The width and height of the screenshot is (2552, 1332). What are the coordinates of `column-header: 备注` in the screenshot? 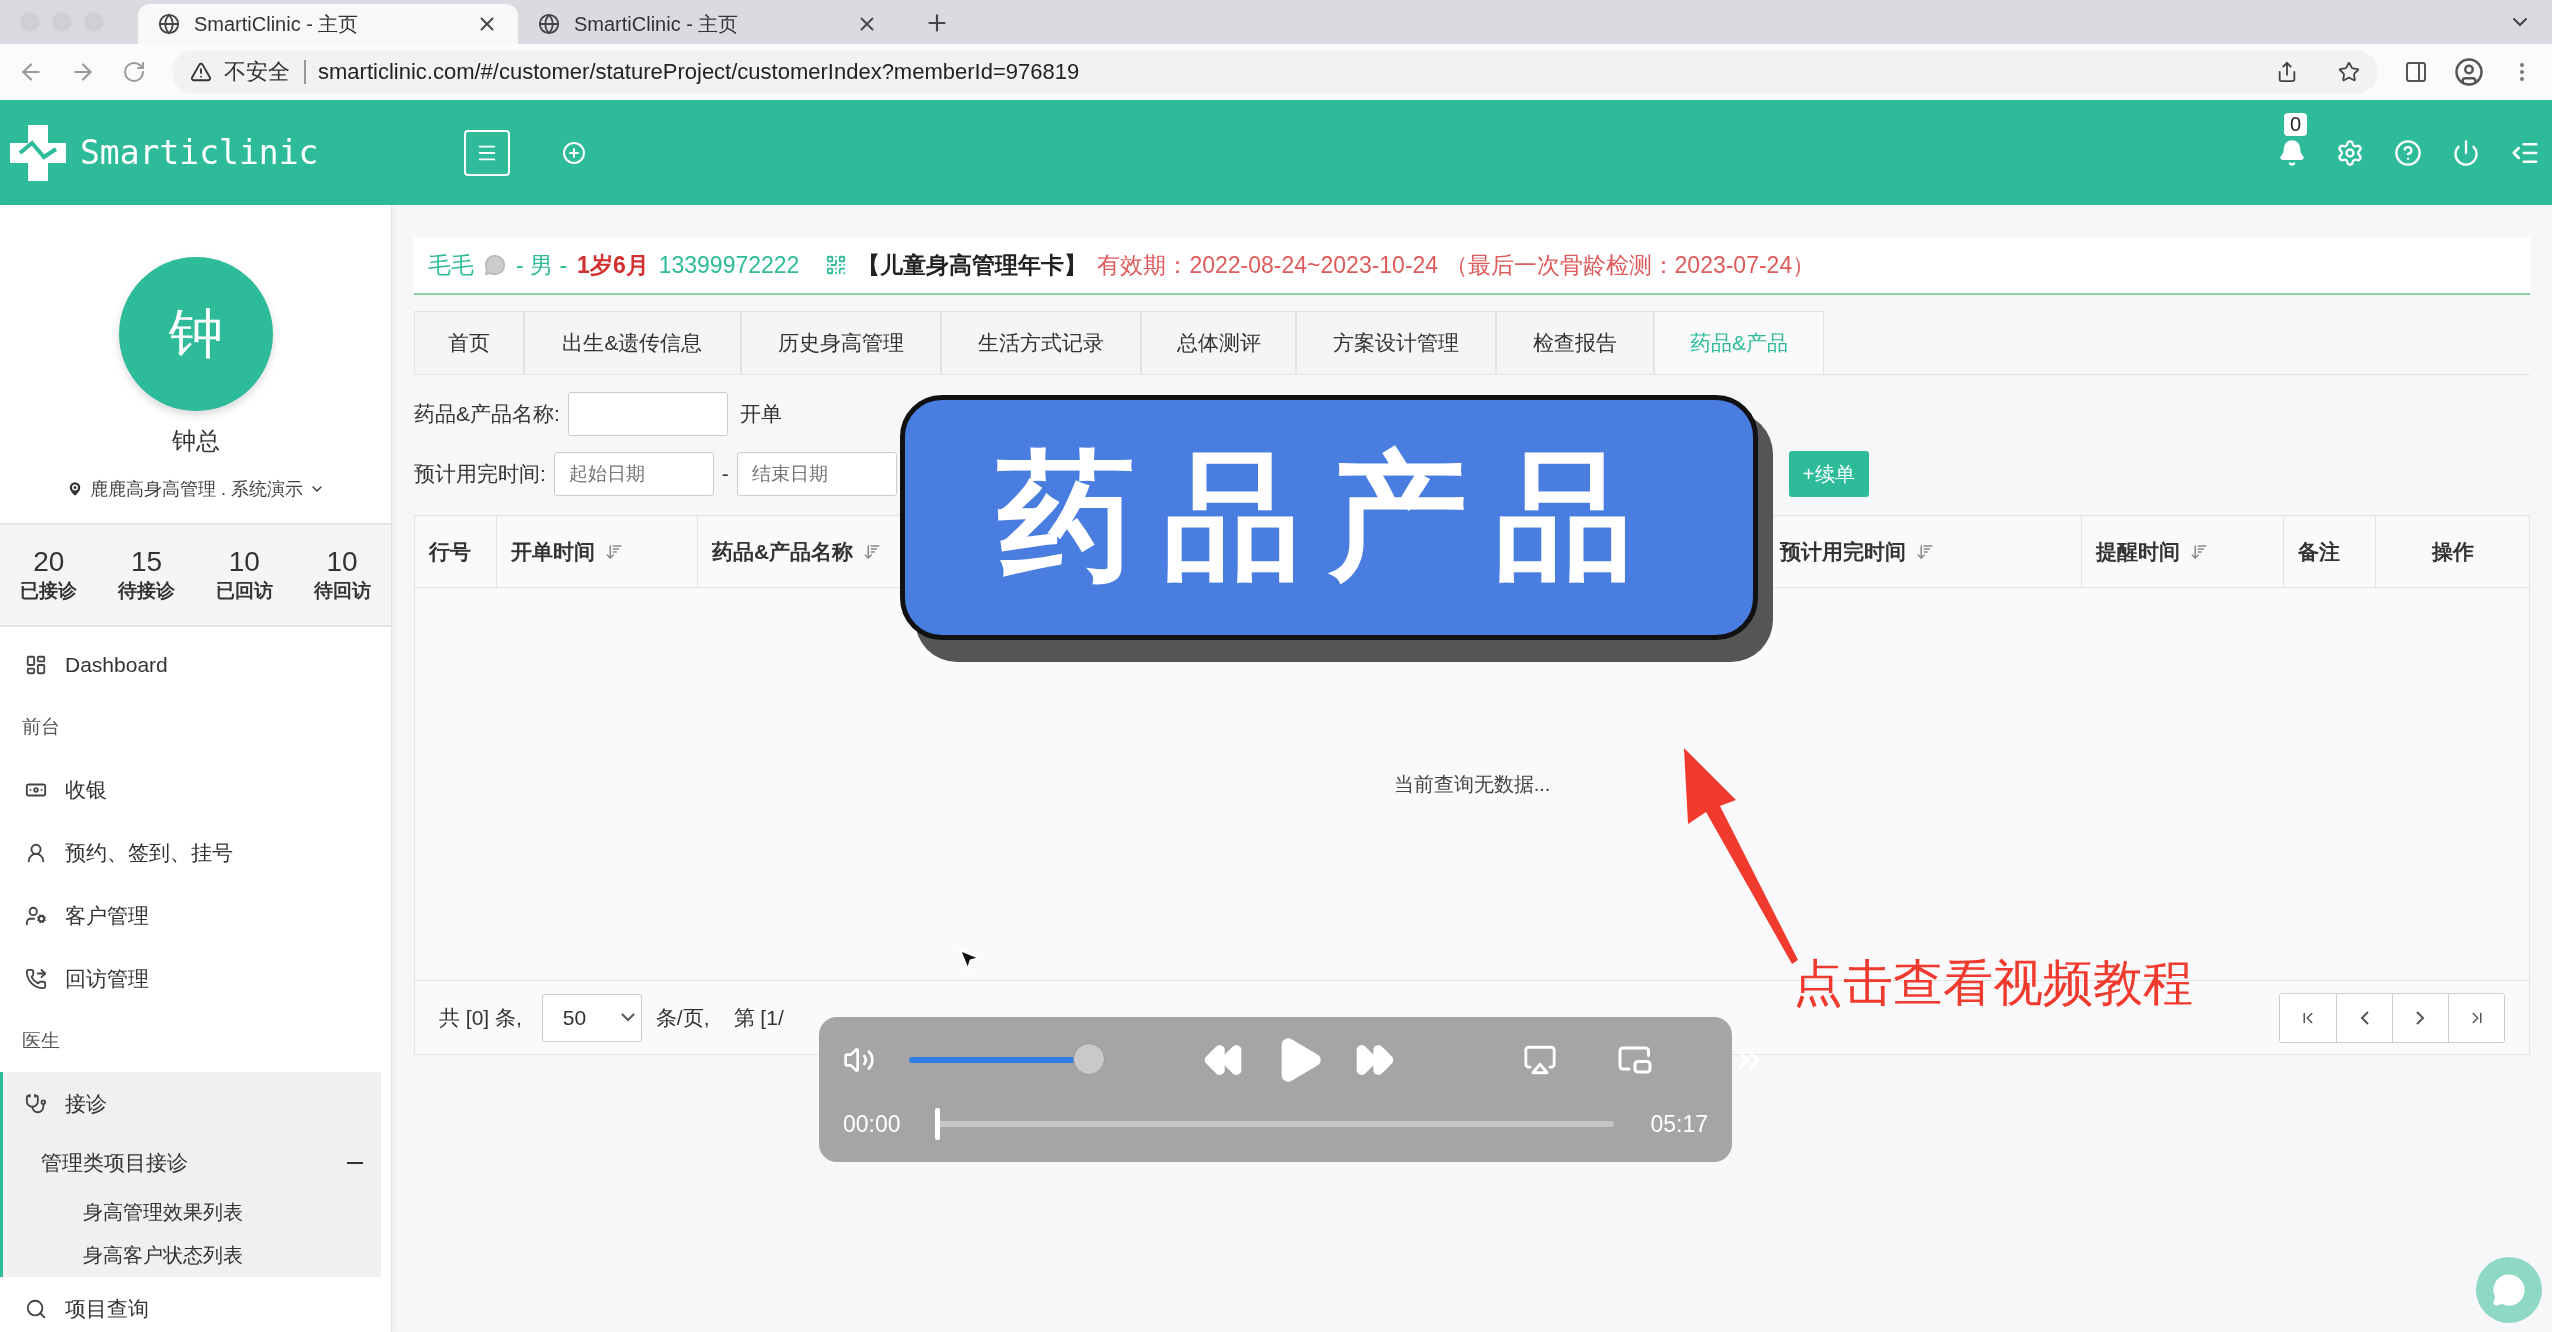 It's located at (2319, 551).